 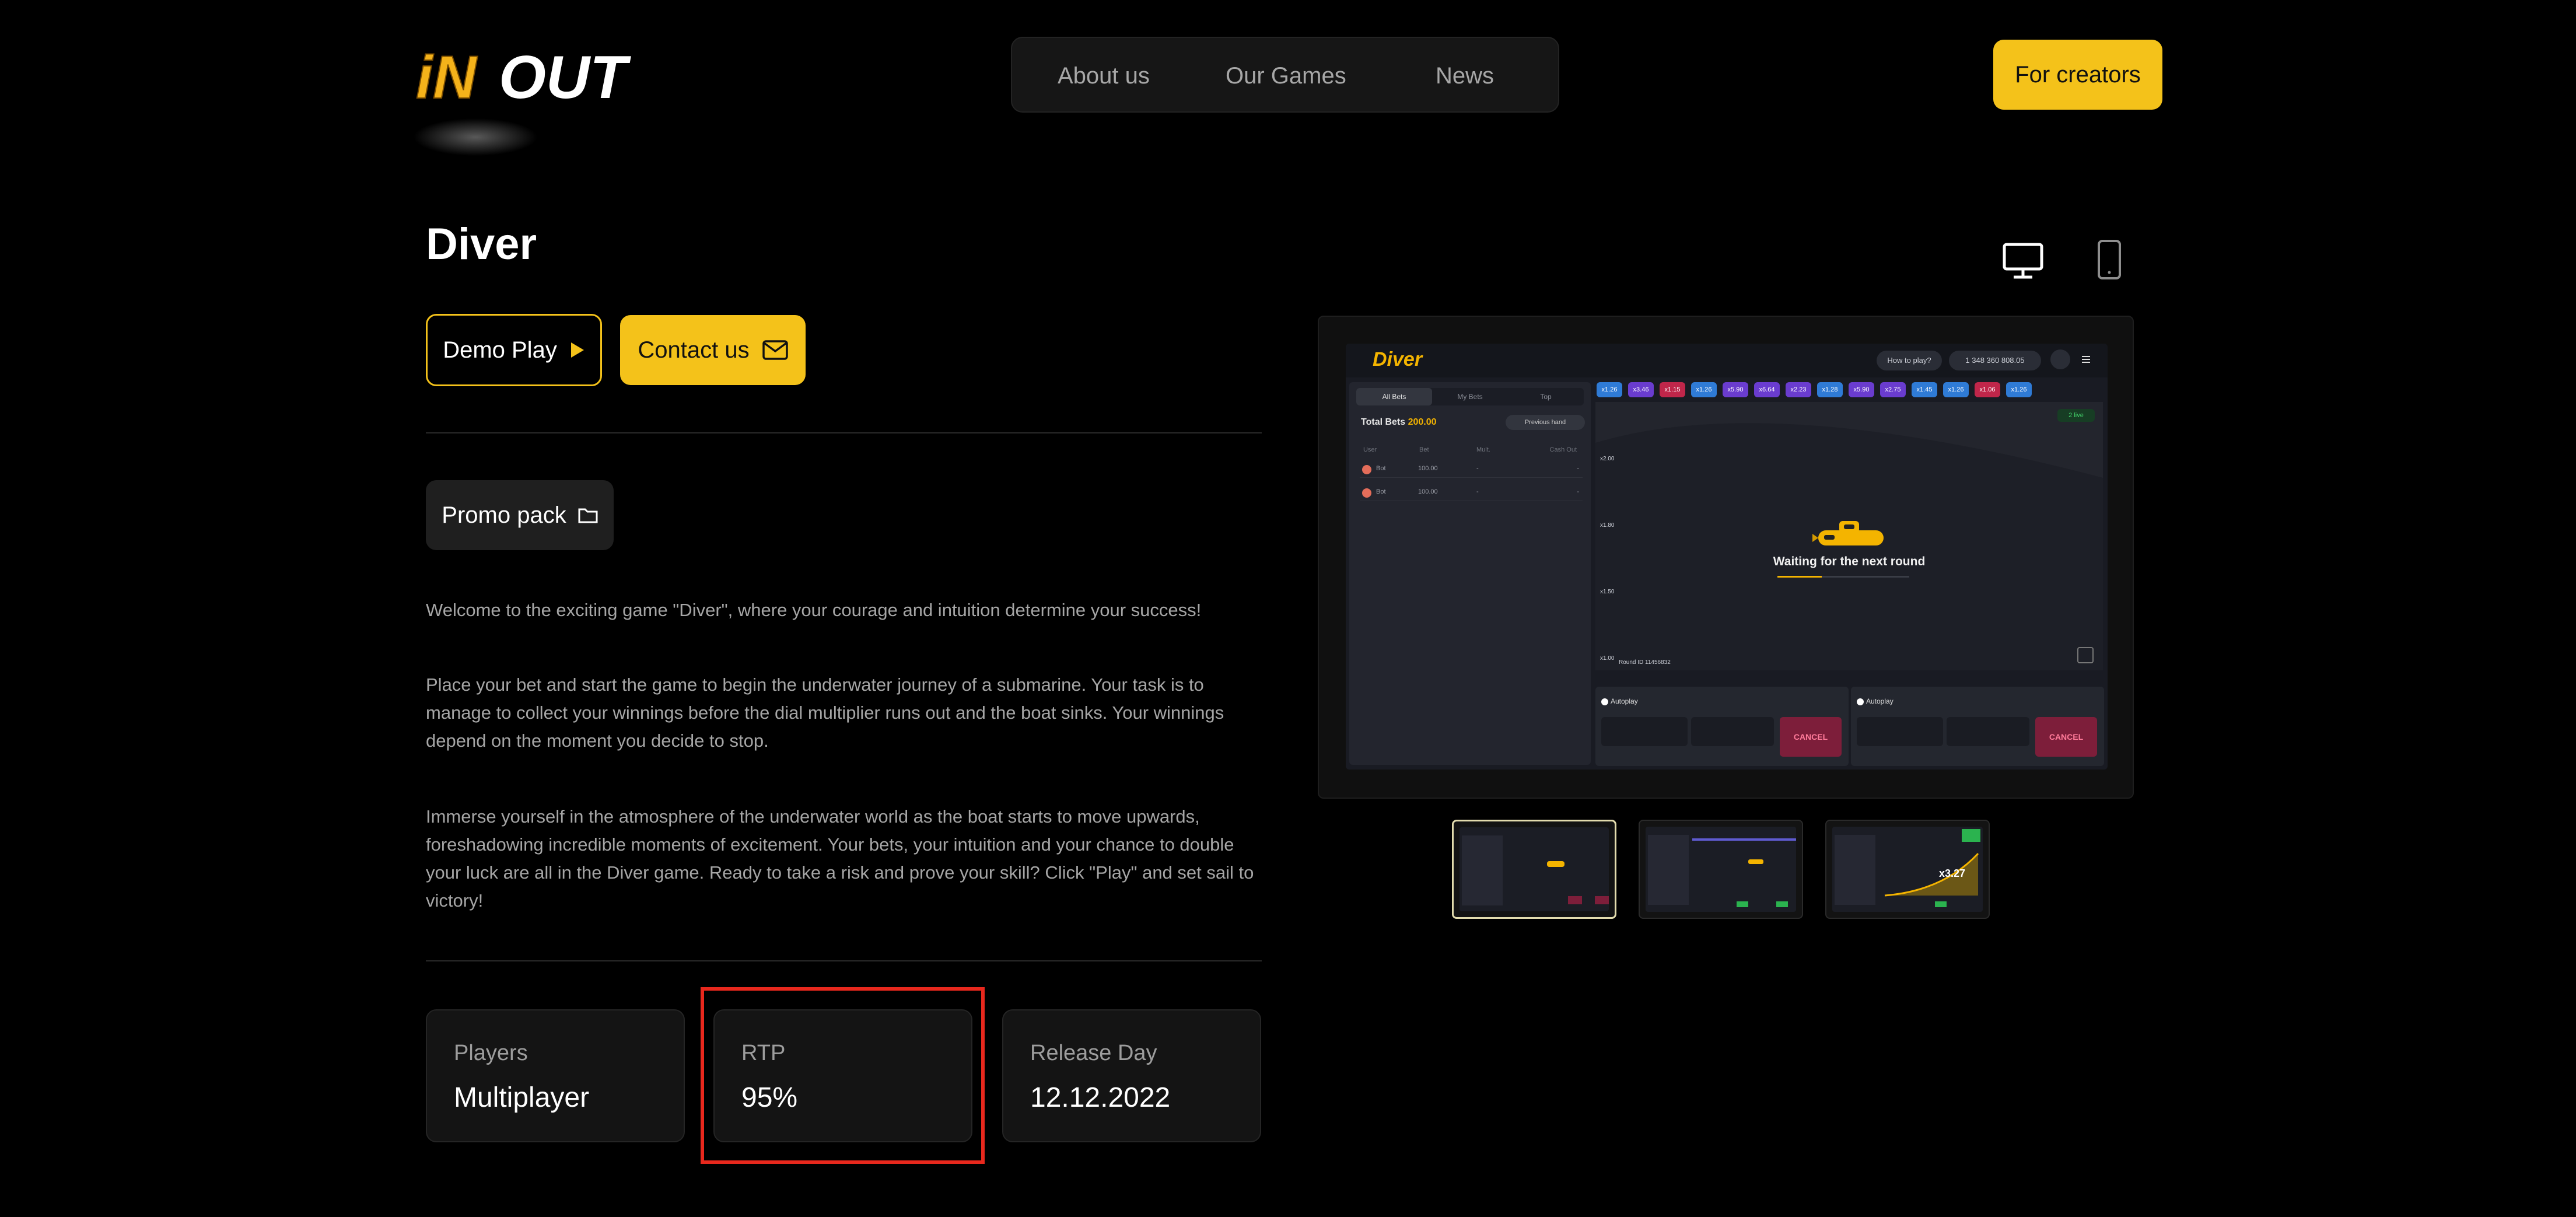 I want to click on submarine-icon, so click(x=1848, y=533).